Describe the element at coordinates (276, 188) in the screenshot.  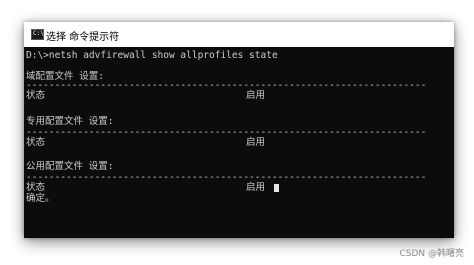
I see `text-cursor` at that location.